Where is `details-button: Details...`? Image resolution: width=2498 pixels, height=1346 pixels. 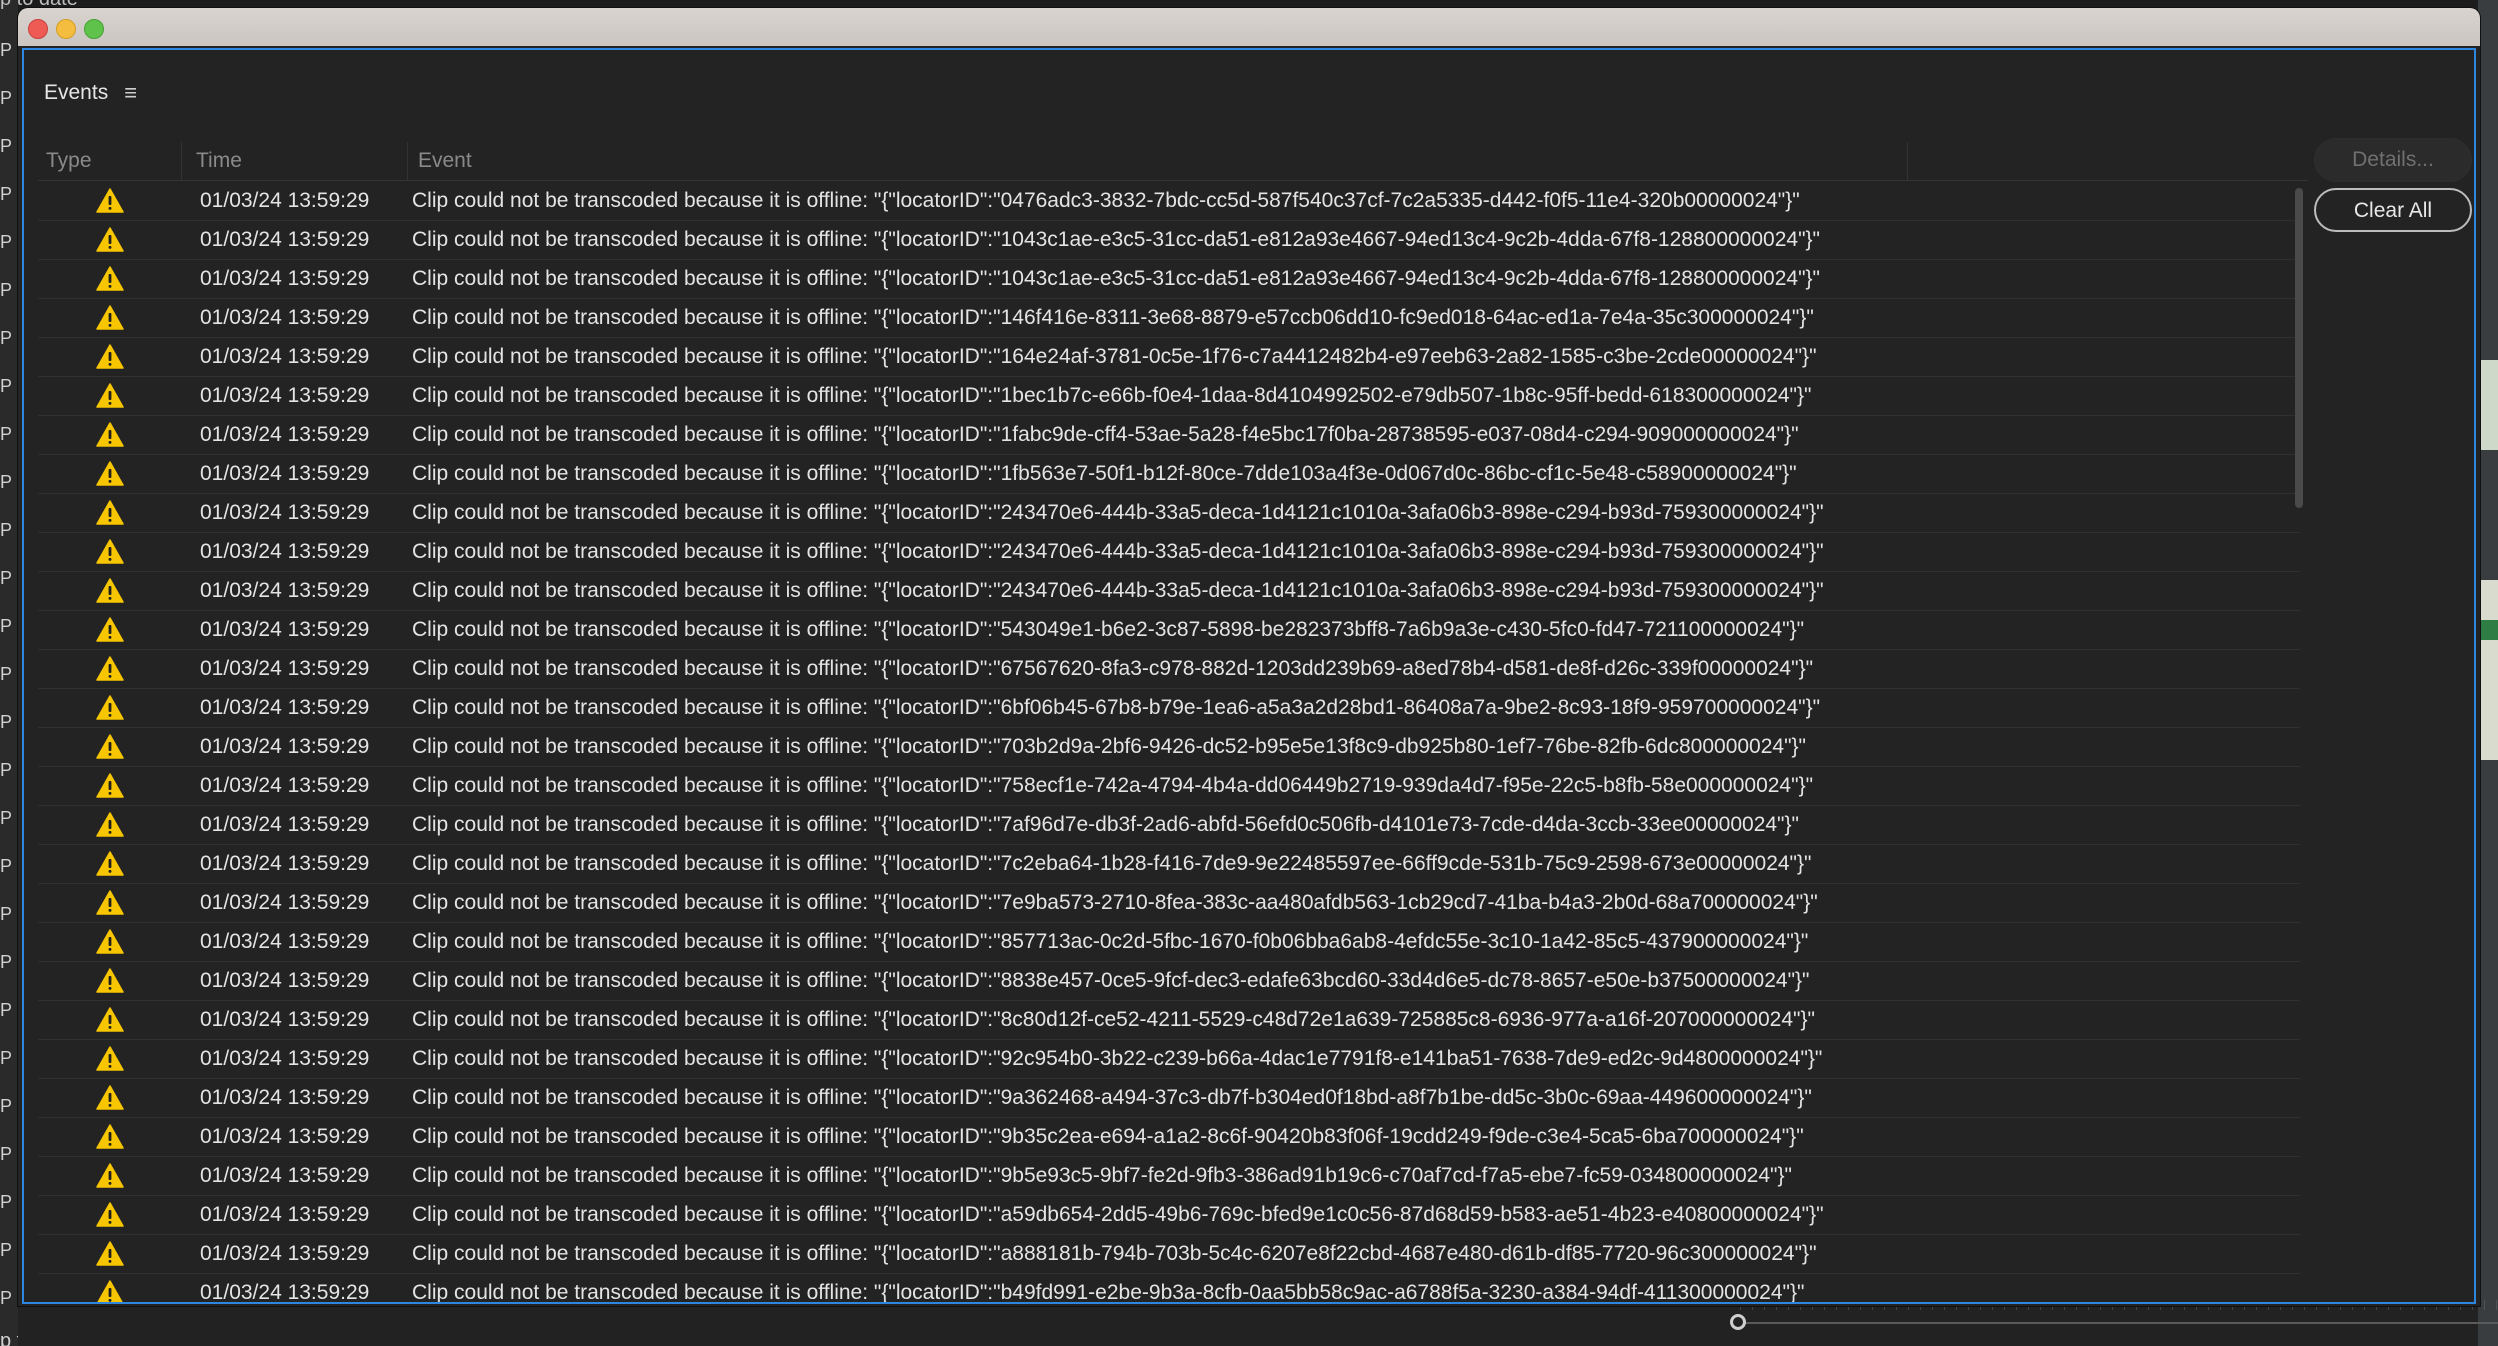
details-button: Details... is located at coordinates (2393, 160).